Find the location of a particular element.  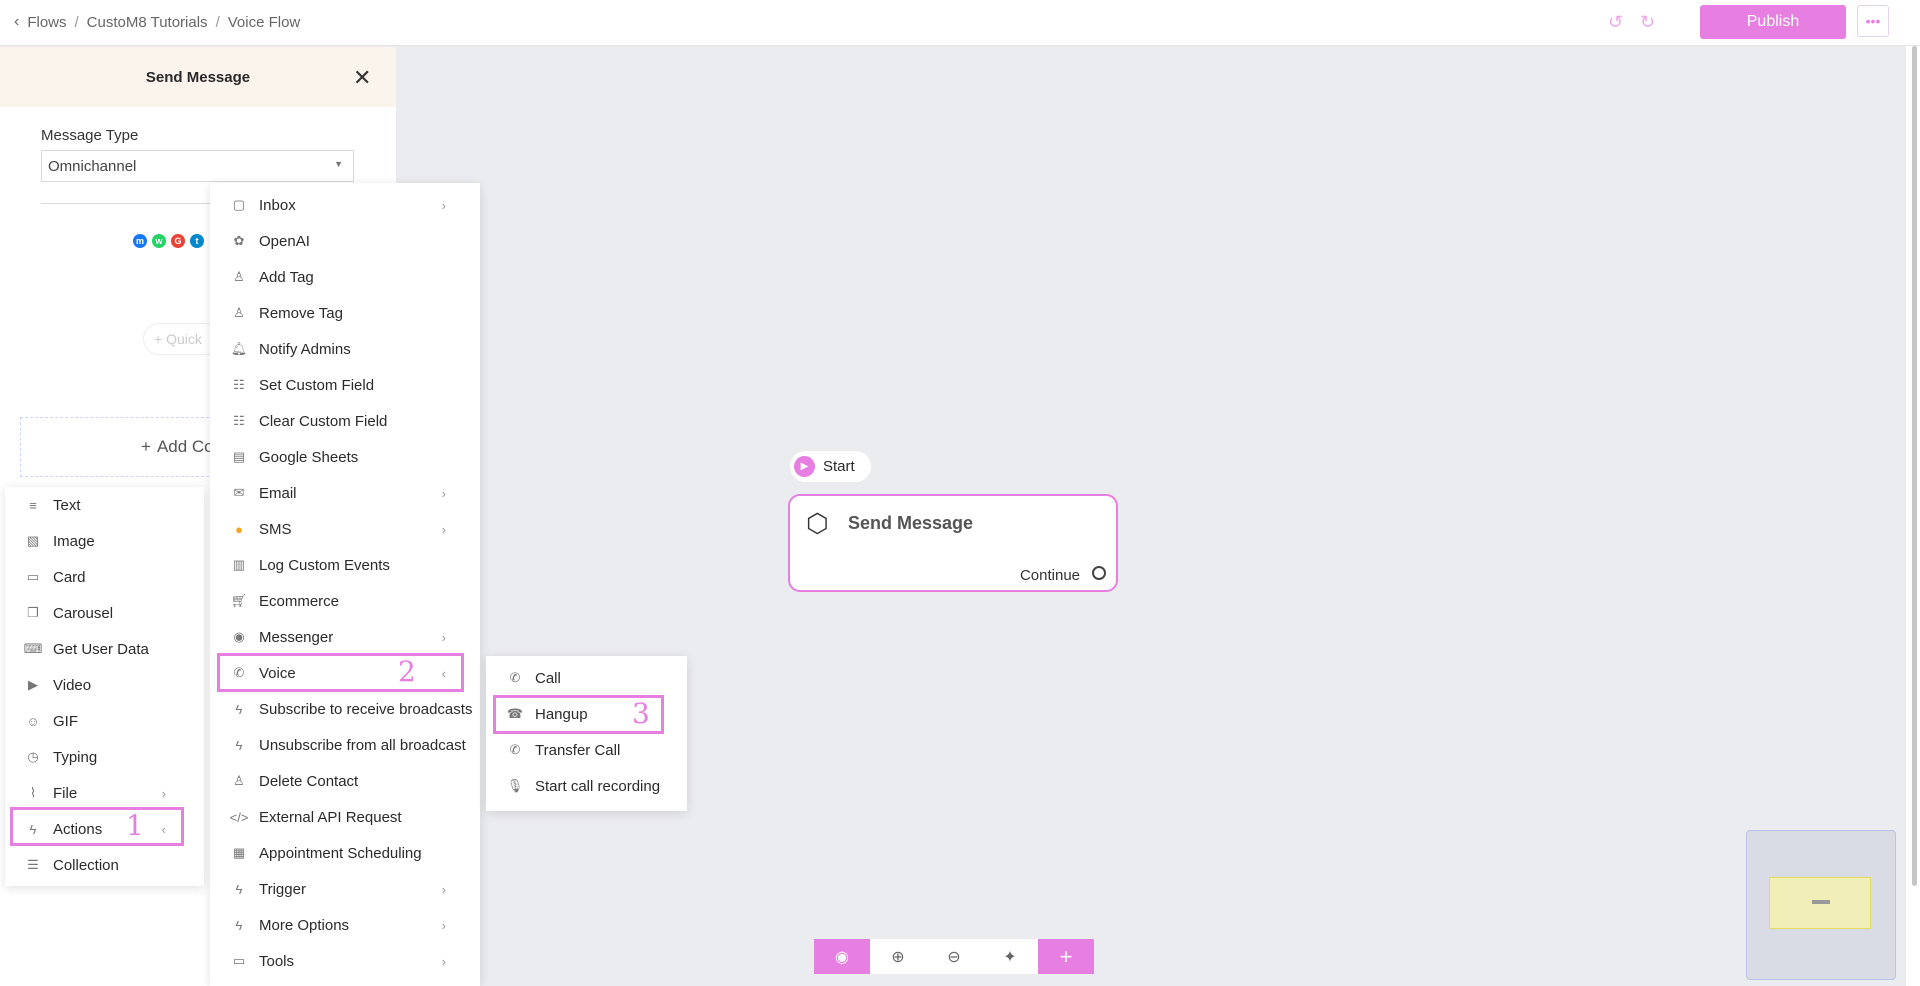

node-continue-label: Continue is located at coordinates (1049, 575).